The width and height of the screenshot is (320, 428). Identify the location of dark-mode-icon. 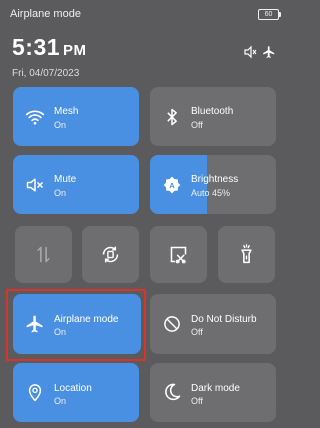
(173, 392).